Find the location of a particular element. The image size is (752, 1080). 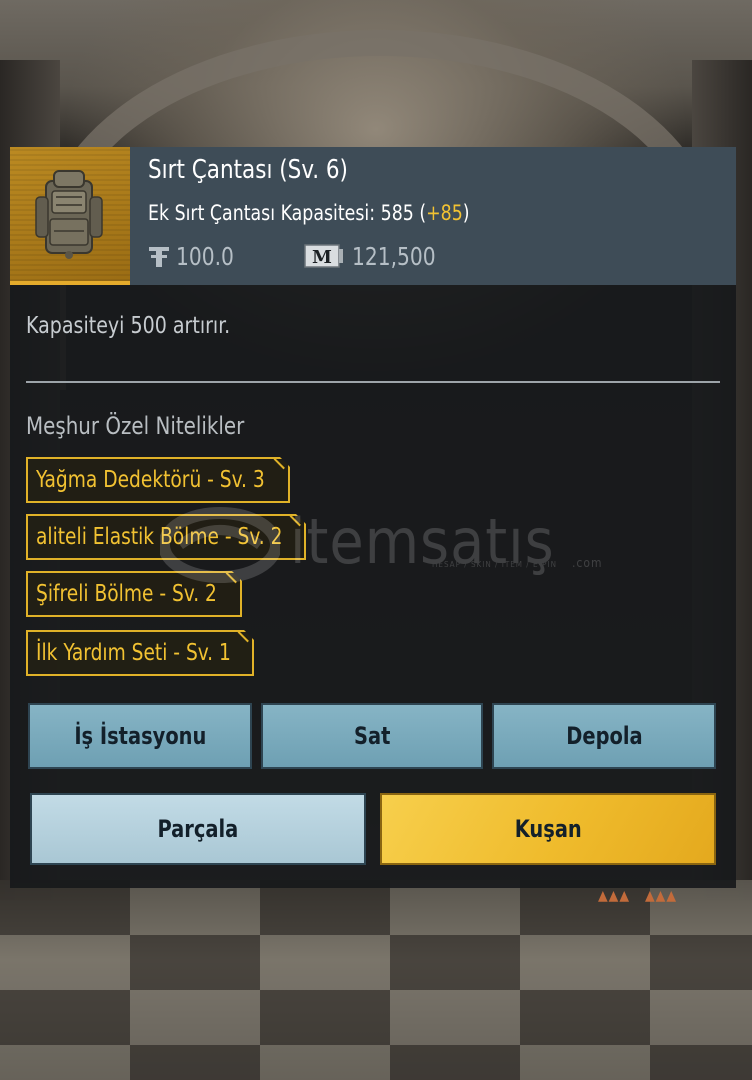

sell-button: Sat is located at coordinates (372, 736).